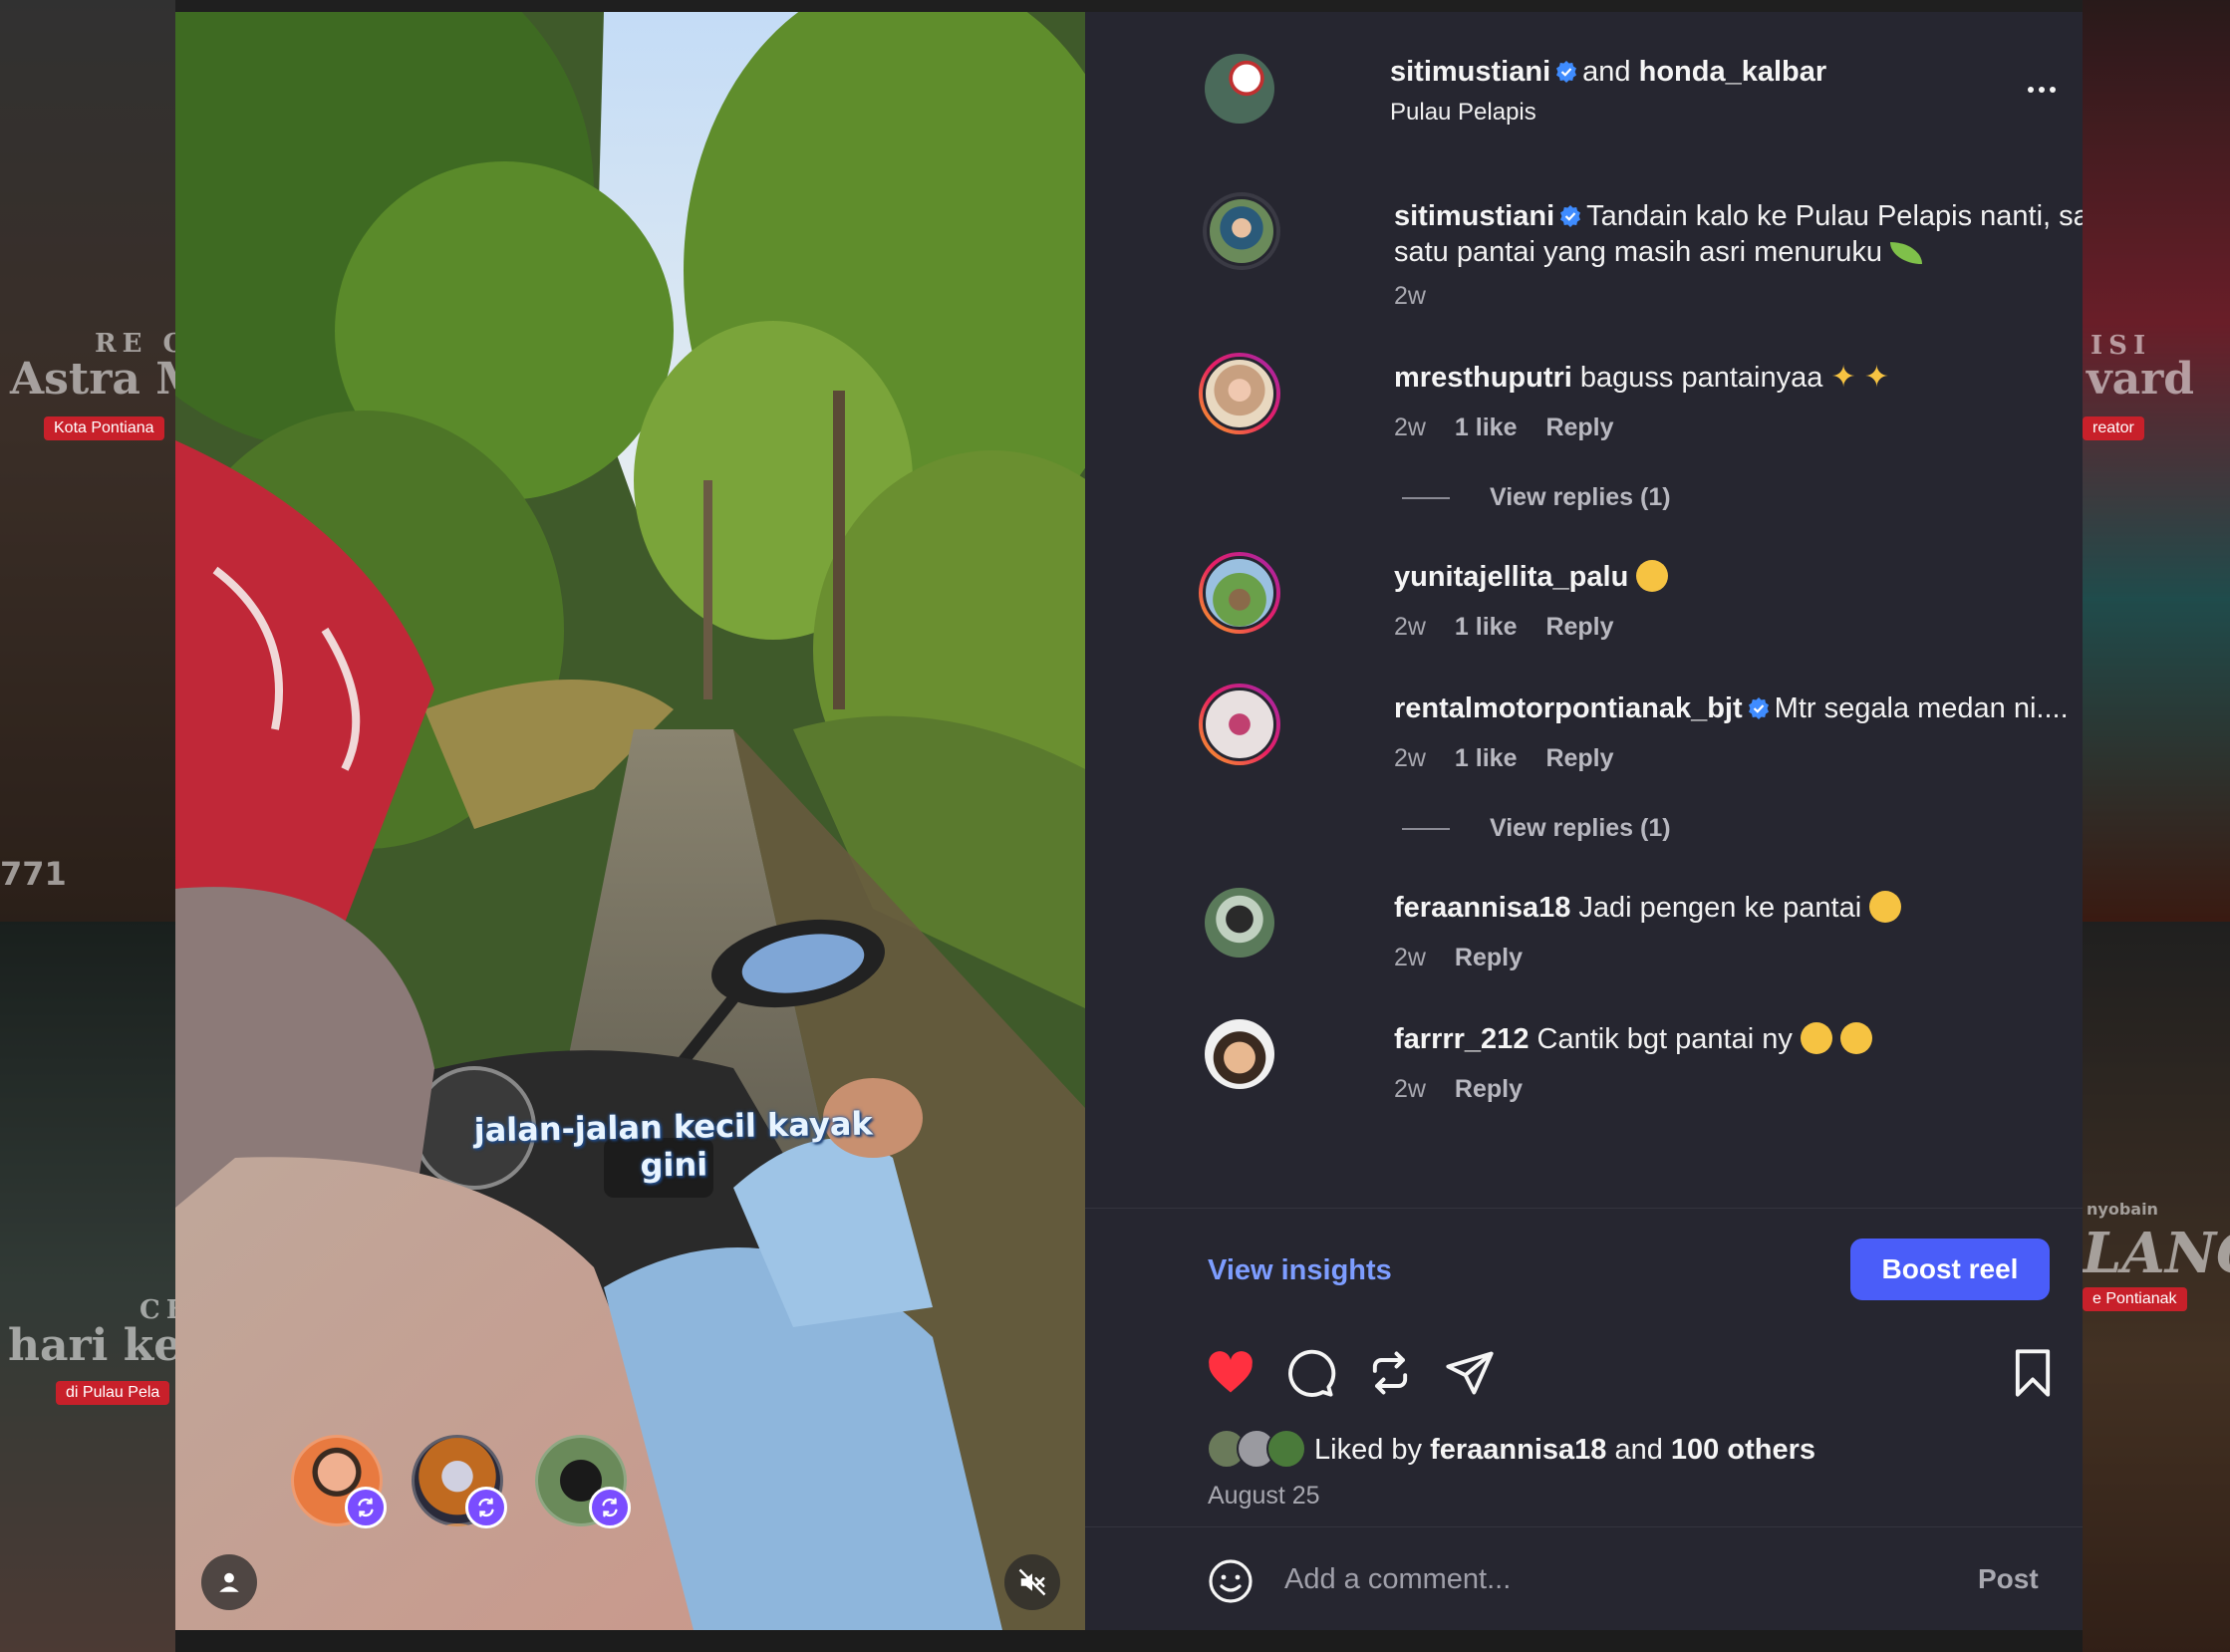  Describe the element at coordinates (1482, 908) in the screenshot. I see `comment-username: feraannisa18` at that location.